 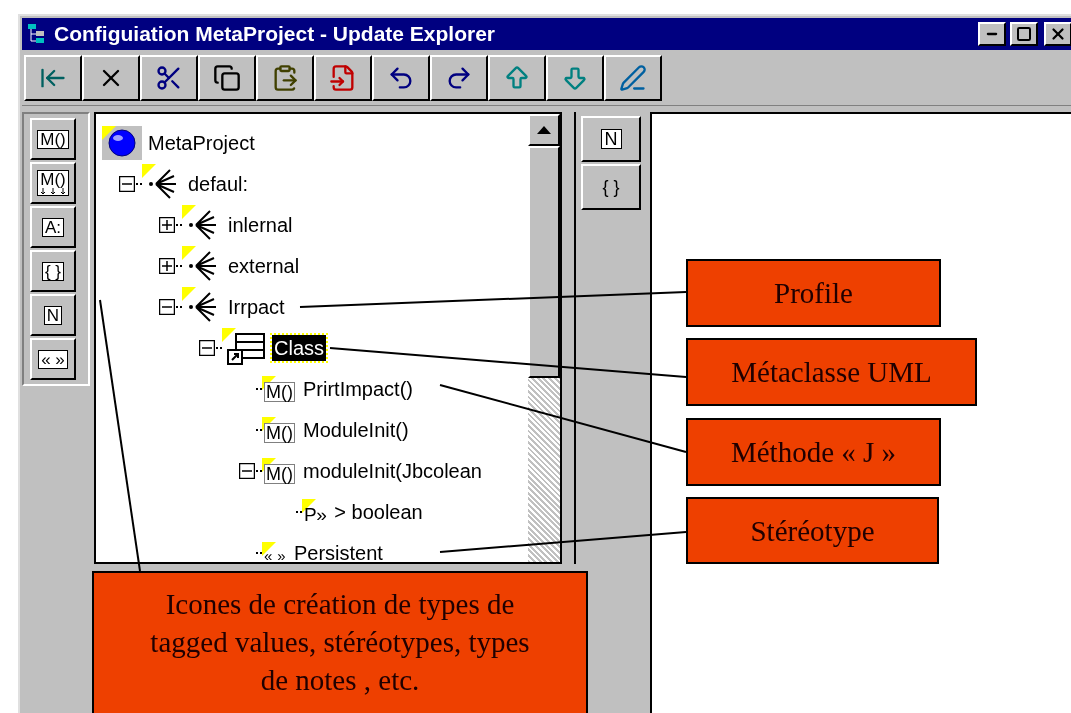 I want to click on triangle-up-icon, so click(x=544, y=130).